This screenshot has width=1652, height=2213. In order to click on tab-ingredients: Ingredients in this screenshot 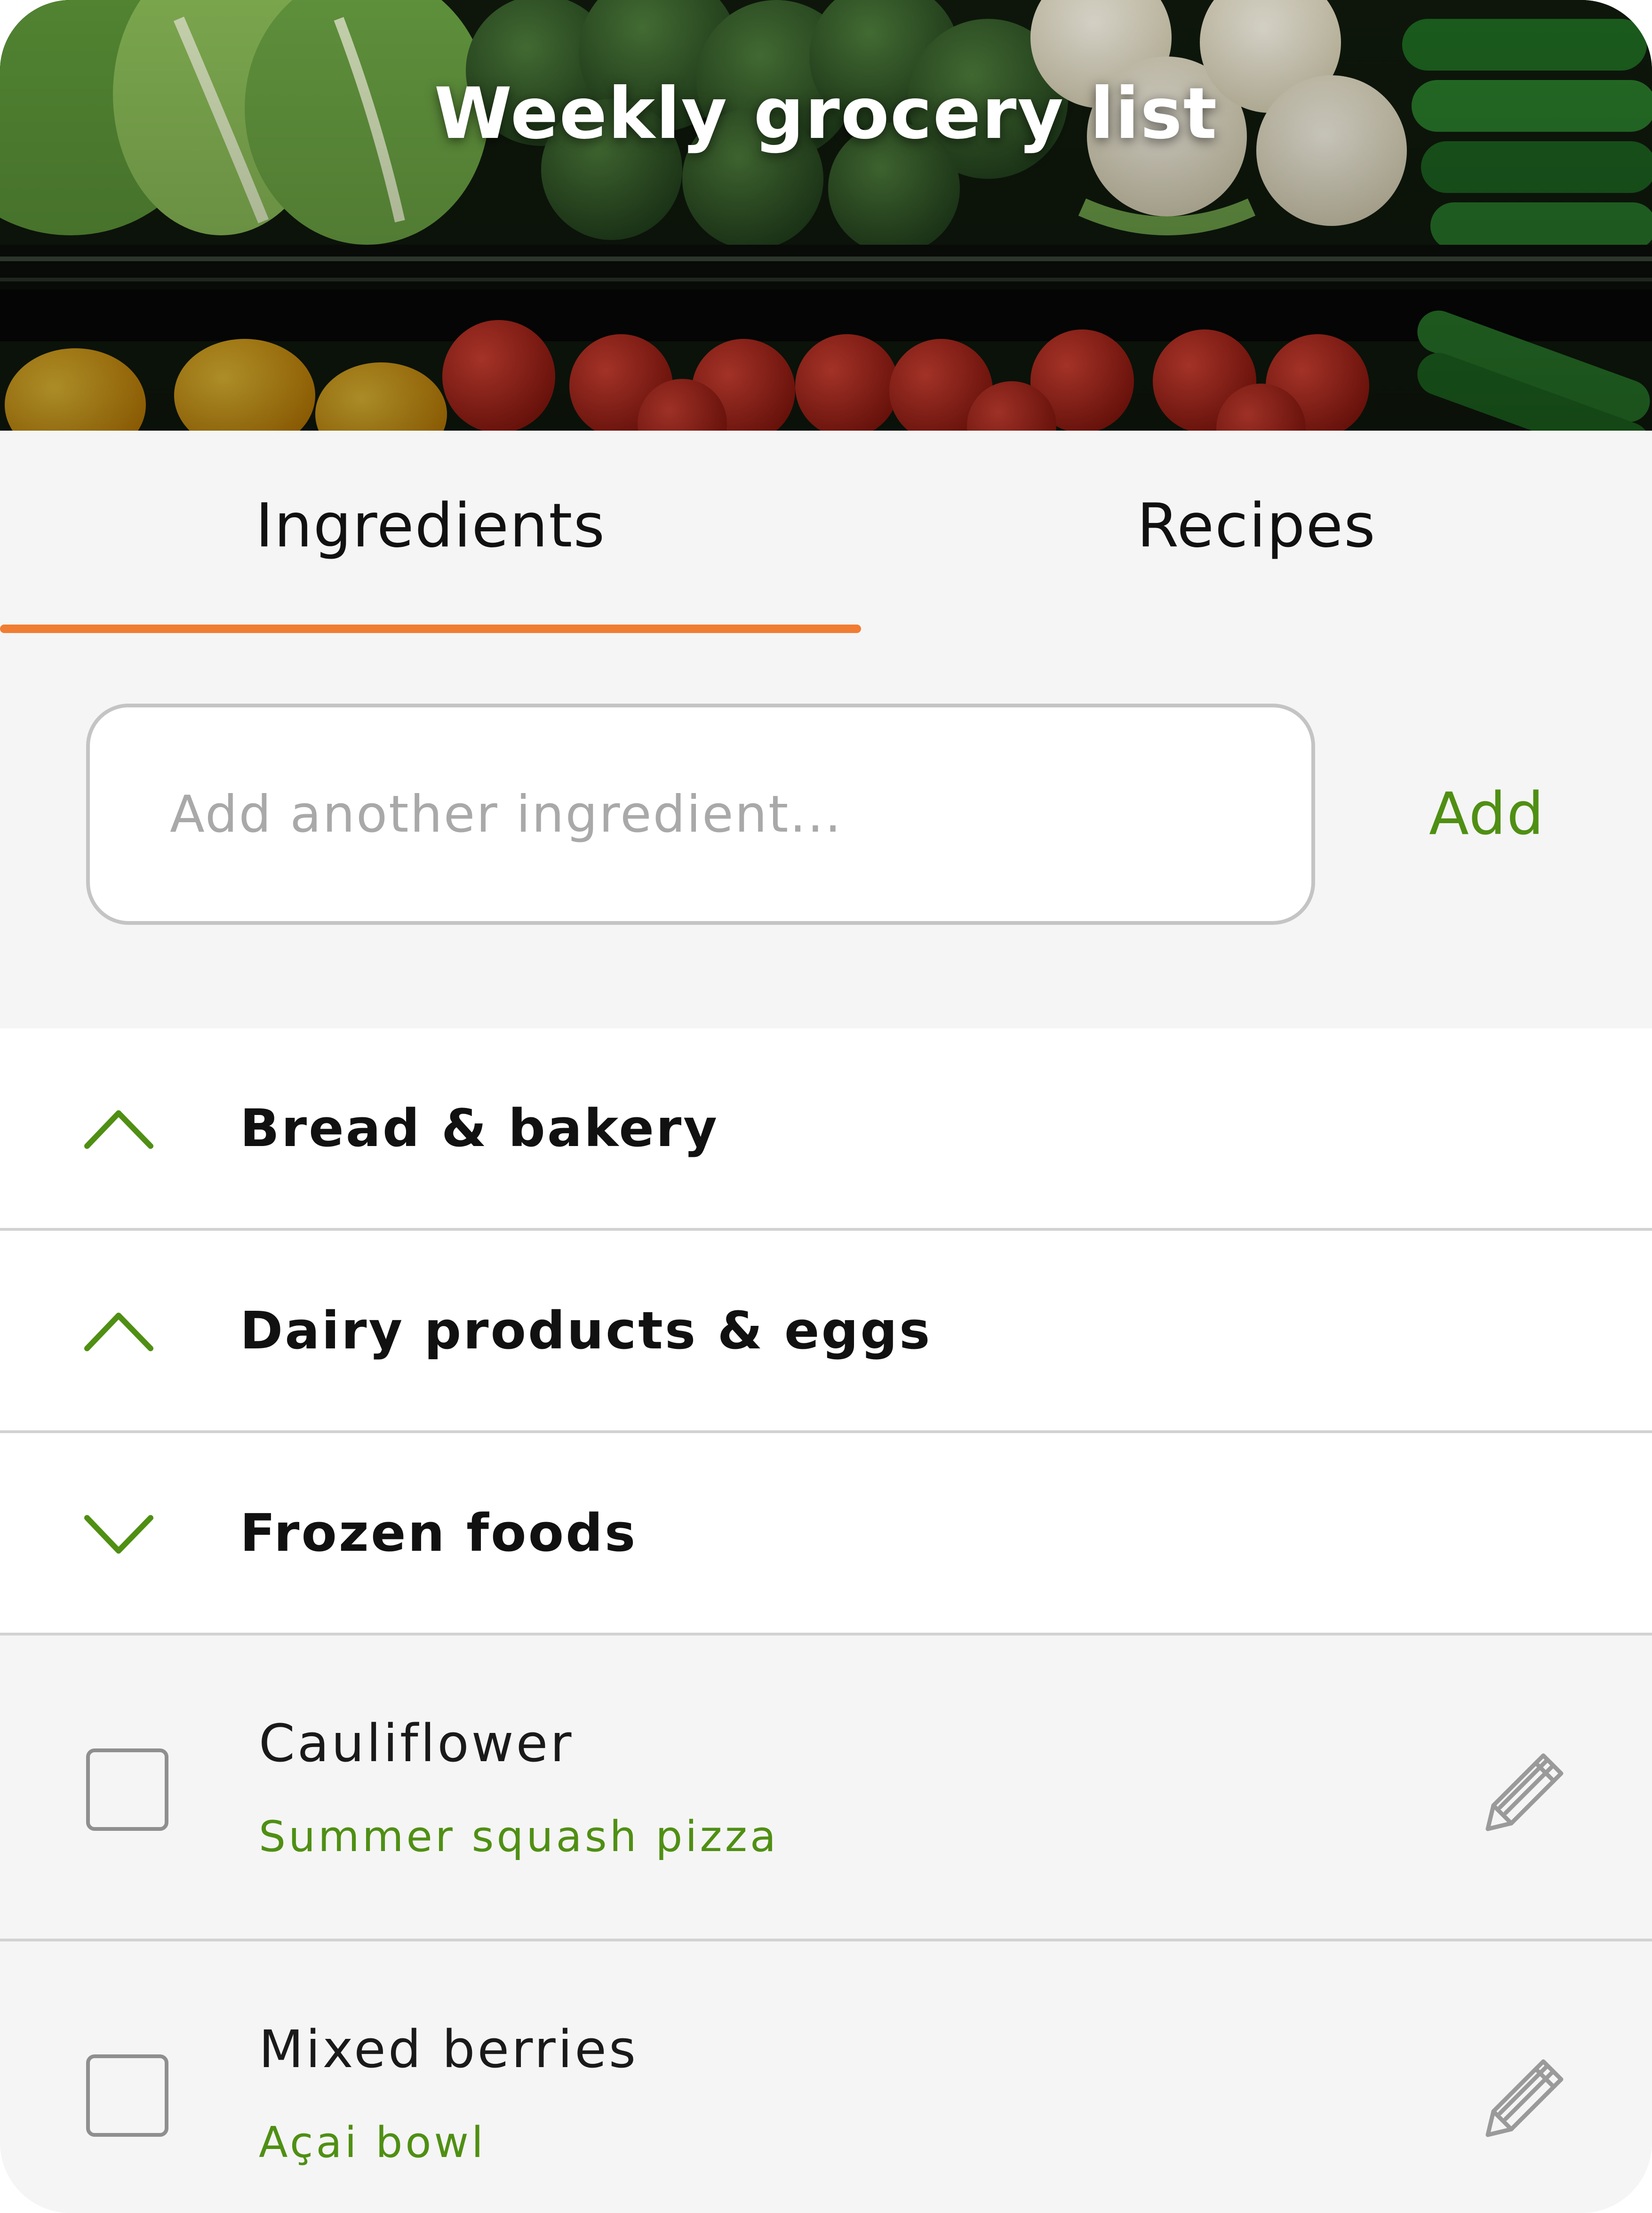, I will do `click(431, 533)`.